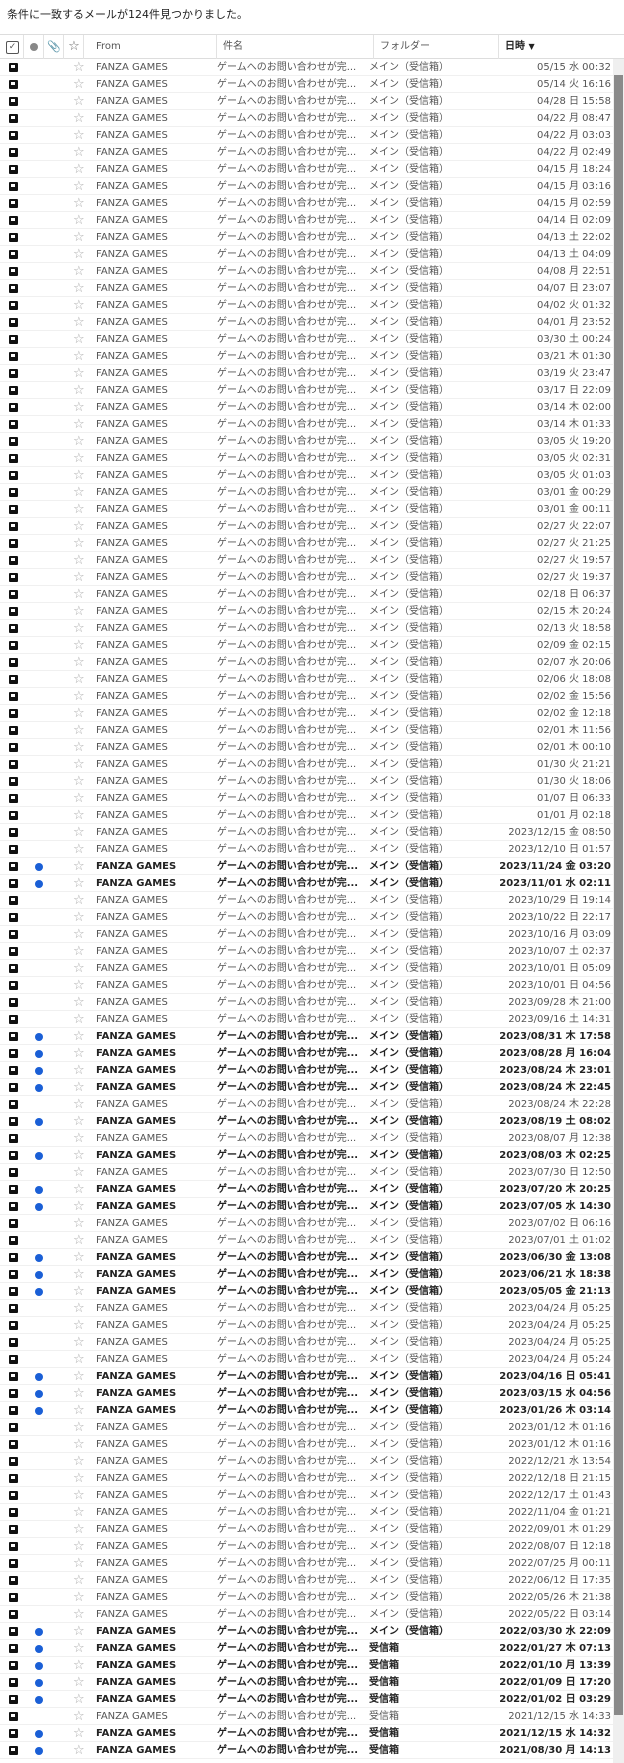 The image size is (624, 1763). What do you see at coordinates (54, 47) in the screenshot?
I see `attachment-column: 📎` at bounding box center [54, 47].